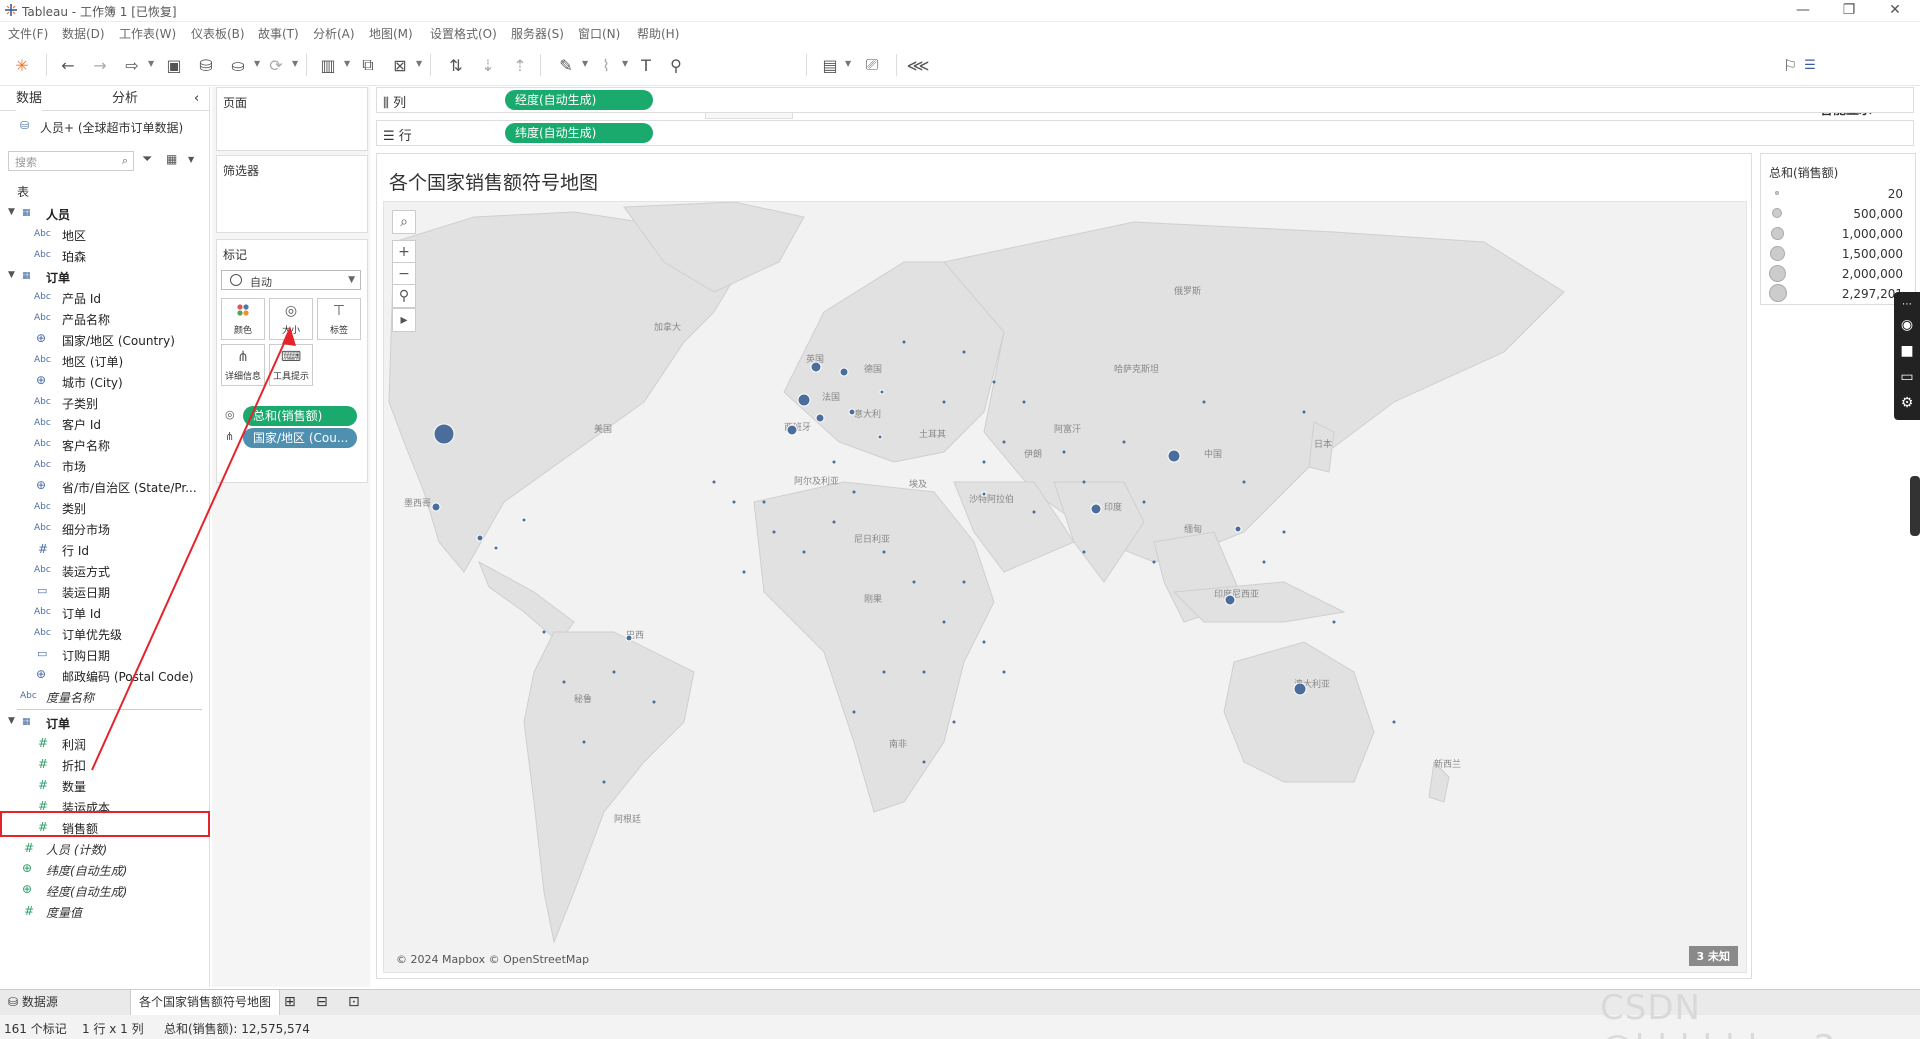 This screenshot has width=1920, height=1039. What do you see at coordinates (289, 336) in the screenshot?
I see `red-arrow-head` at bounding box center [289, 336].